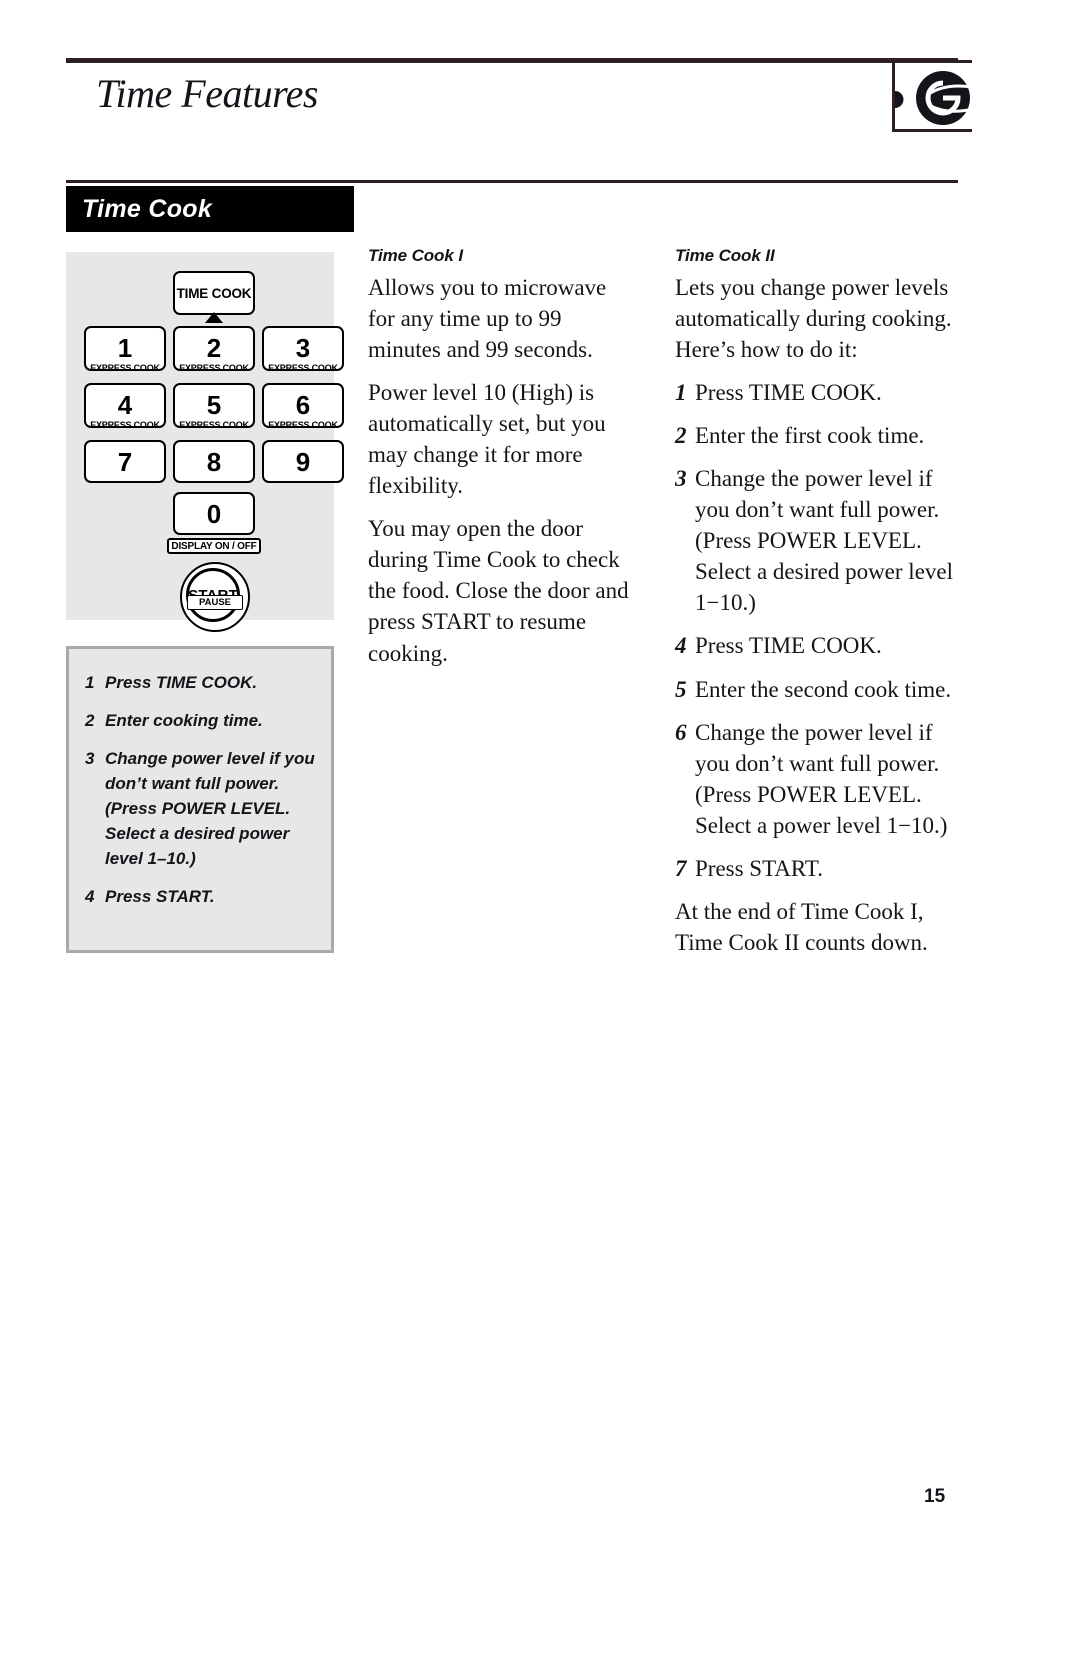  I want to click on key-time-cook: TIME COOK, so click(214, 293).